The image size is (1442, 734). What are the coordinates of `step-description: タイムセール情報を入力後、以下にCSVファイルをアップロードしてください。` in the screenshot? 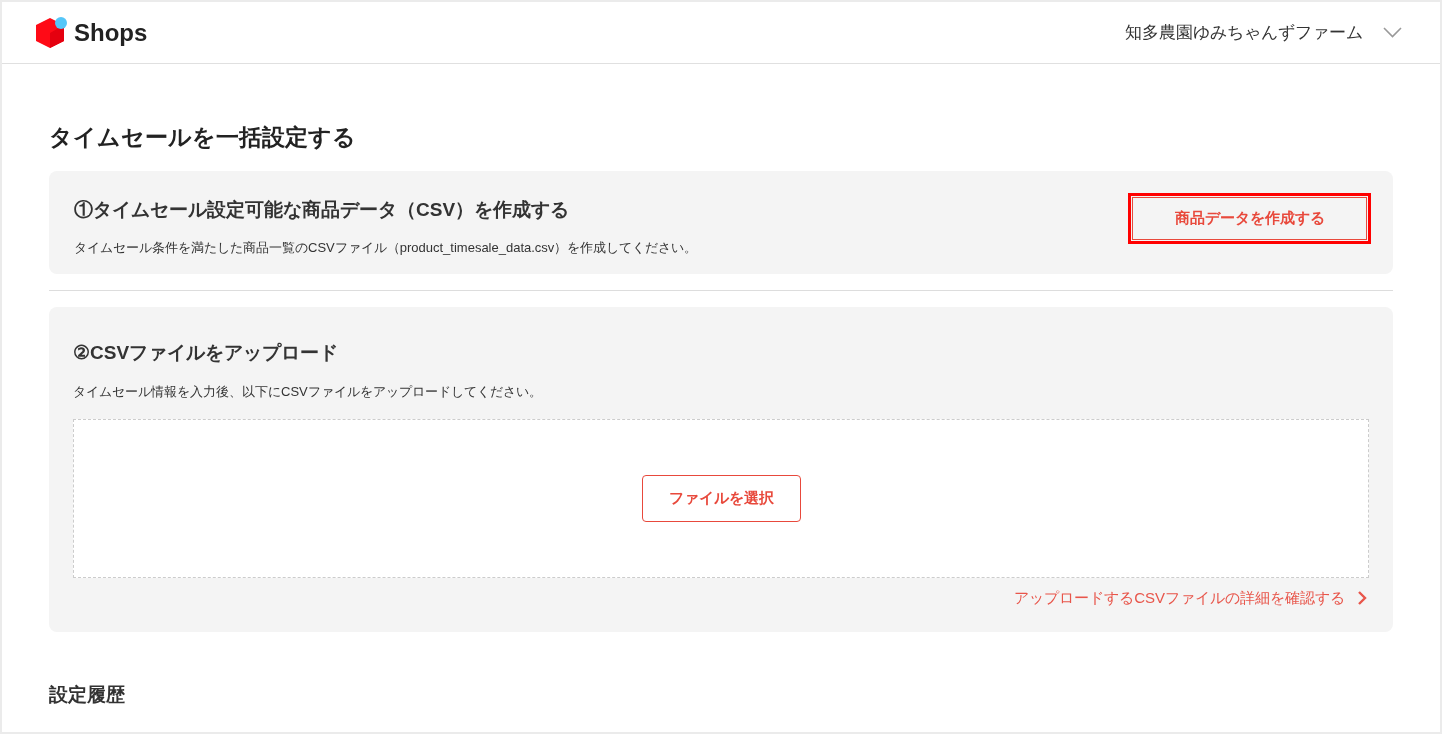 It's located at (308, 392).